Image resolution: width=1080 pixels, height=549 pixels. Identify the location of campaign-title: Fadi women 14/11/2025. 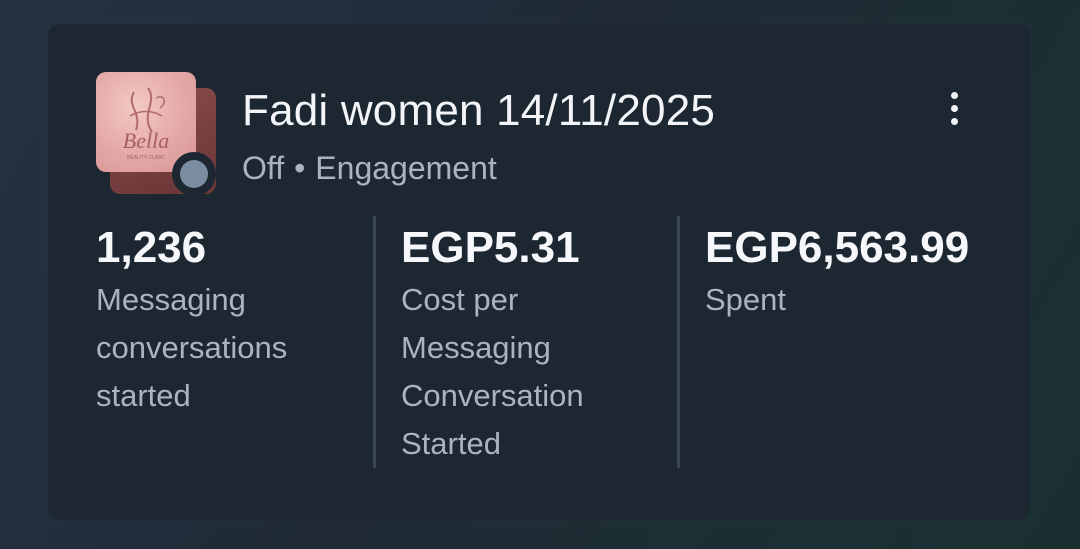
(478, 111).